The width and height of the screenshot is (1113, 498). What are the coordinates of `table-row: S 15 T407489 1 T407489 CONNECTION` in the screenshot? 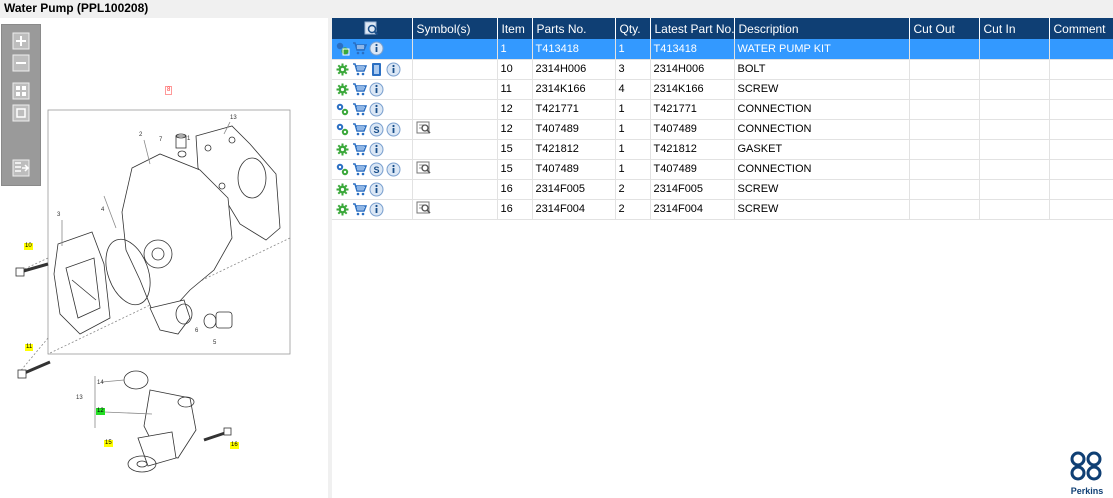 It's located at (722, 169).